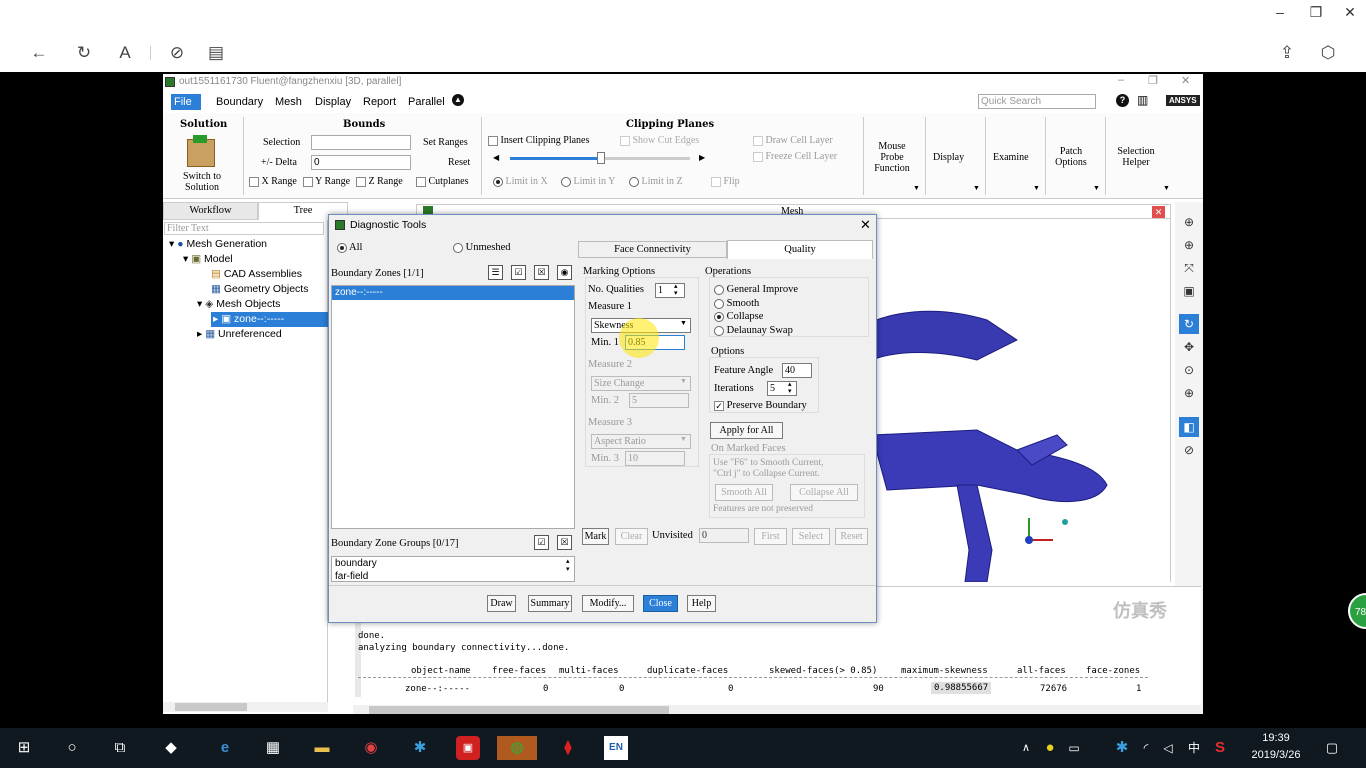 The width and height of the screenshot is (1366, 768). I want to click on app-icon: ◆, so click(171, 748).